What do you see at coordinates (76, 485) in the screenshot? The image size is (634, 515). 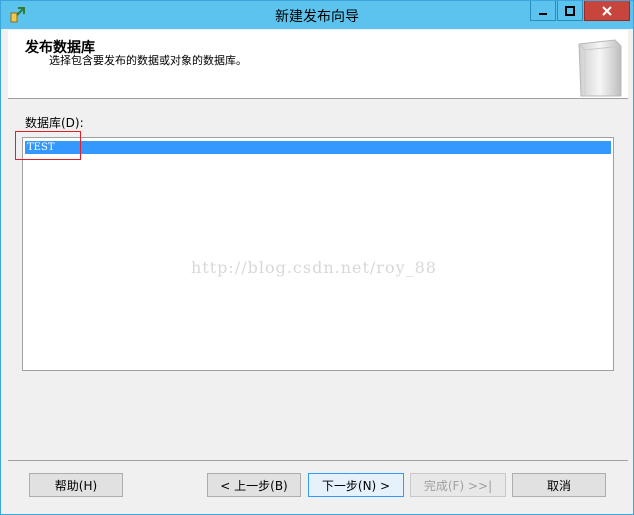 I see `help-button: 帮助(H)` at bounding box center [76, 485].